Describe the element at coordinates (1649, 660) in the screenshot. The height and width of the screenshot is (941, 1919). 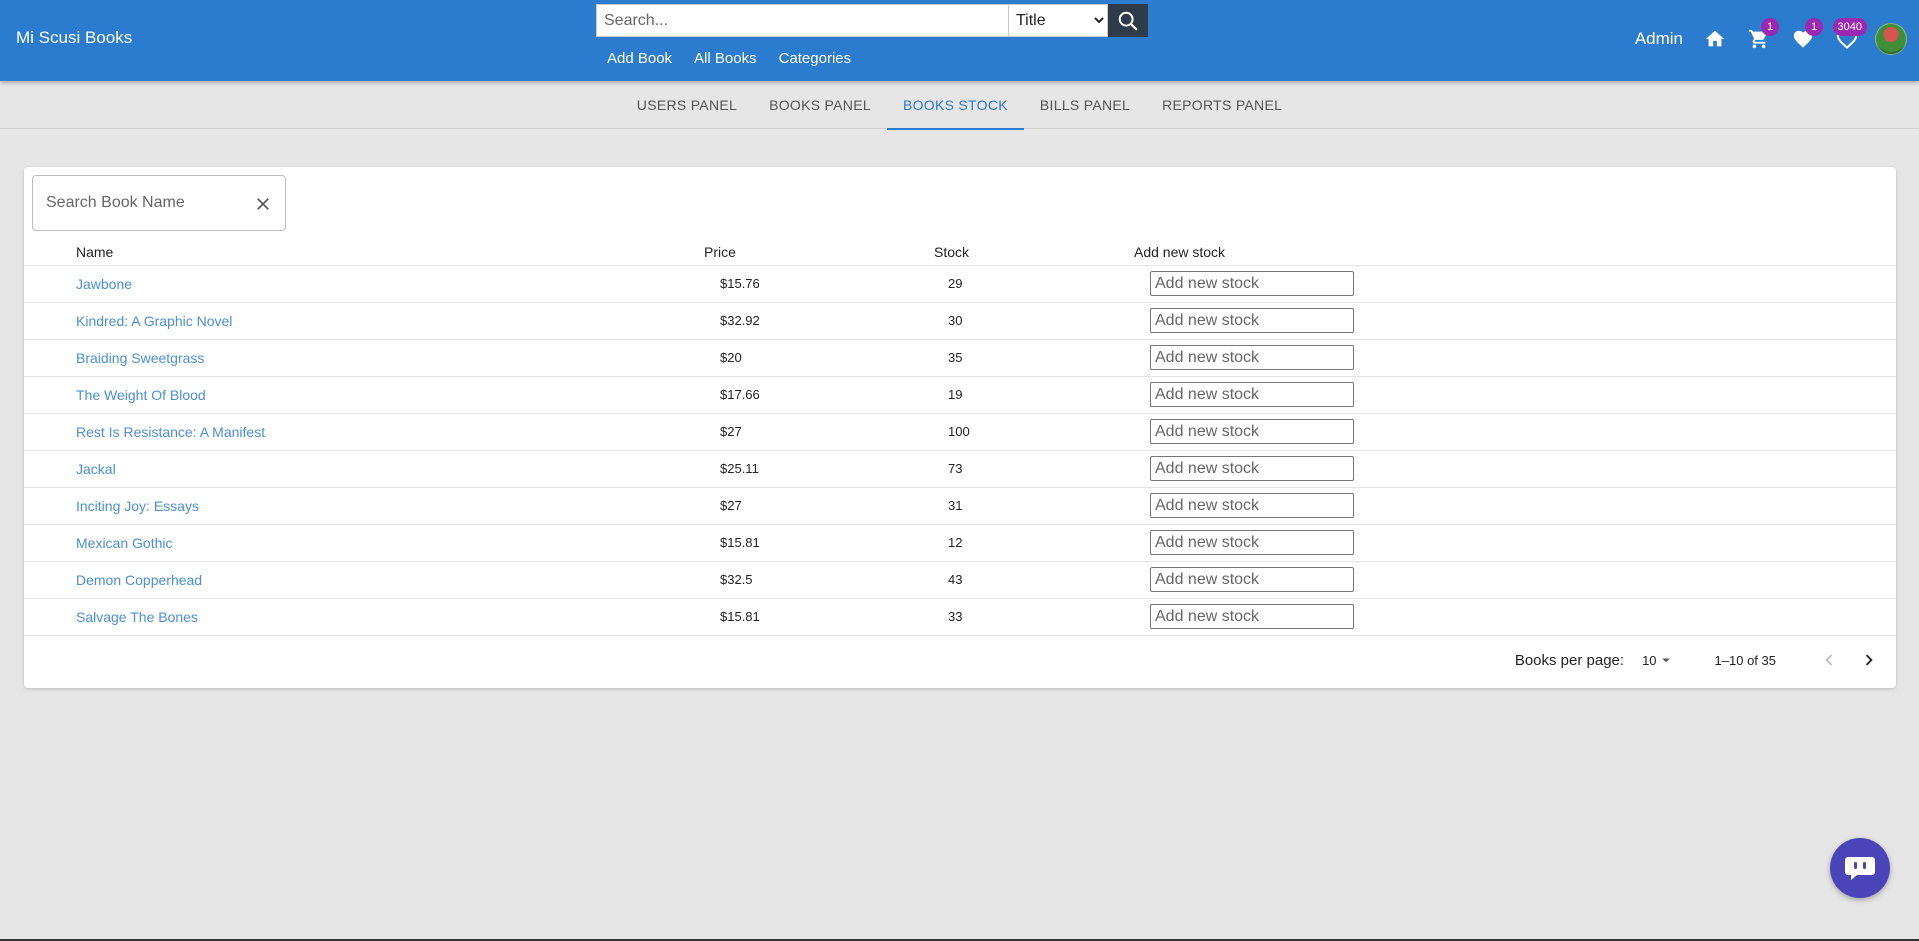
I see `rows-per-page-value: 10` at that location.